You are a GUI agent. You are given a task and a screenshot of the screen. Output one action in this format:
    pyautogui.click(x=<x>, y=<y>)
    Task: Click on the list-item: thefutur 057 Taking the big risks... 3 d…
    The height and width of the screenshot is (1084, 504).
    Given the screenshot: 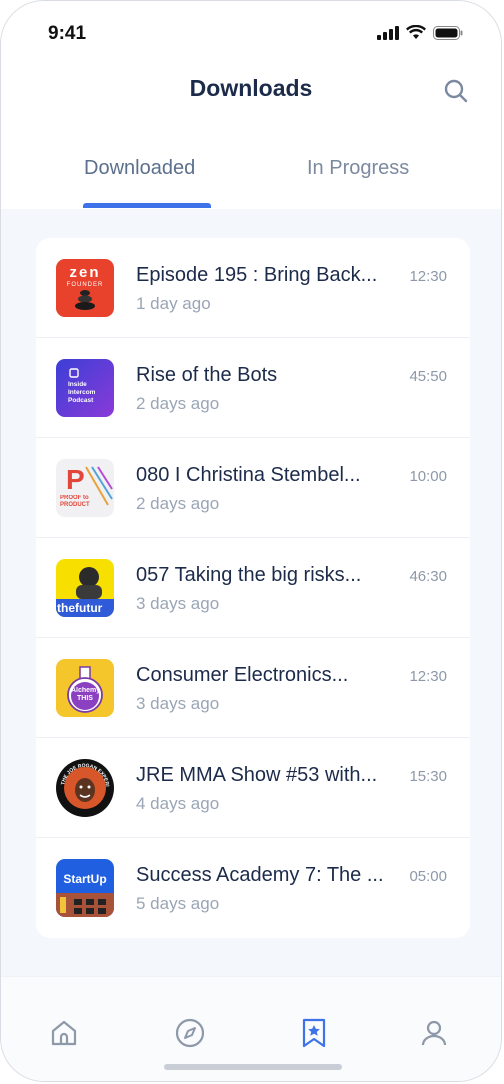 What is the action you would take?
    pyautogui.click(x=253, y=588)
    